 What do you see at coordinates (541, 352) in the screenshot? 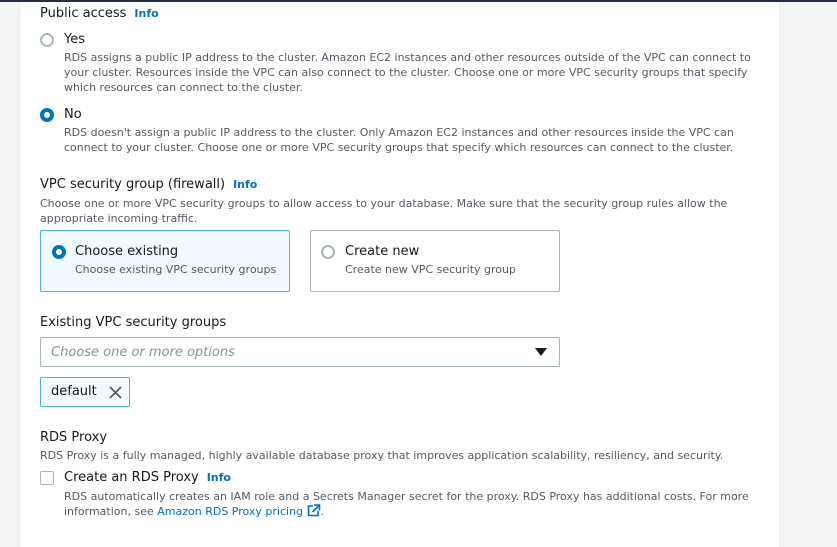
I see `caret-down-icon` at bounding box center [541, 352].